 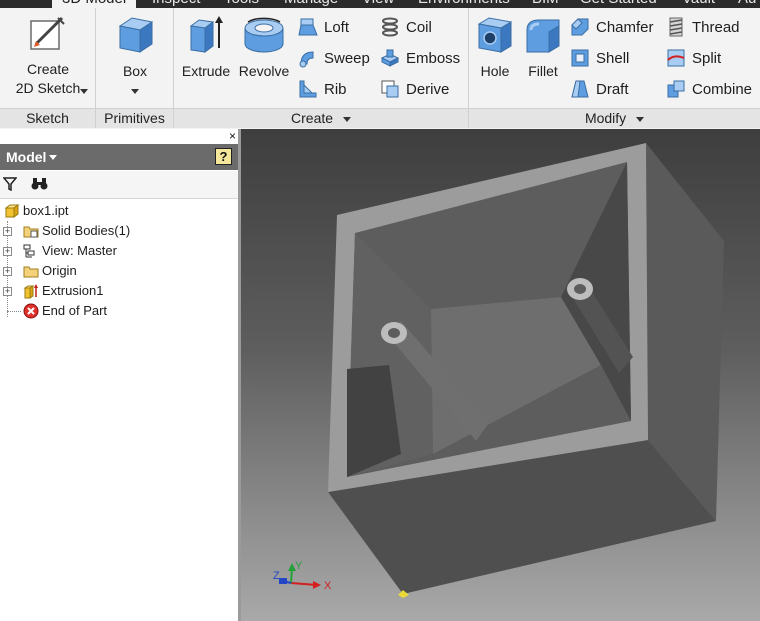 What do you see at coordinates (580, 89) in the screenshot?
I see `draft-icon` at bounding box center [580, 89].